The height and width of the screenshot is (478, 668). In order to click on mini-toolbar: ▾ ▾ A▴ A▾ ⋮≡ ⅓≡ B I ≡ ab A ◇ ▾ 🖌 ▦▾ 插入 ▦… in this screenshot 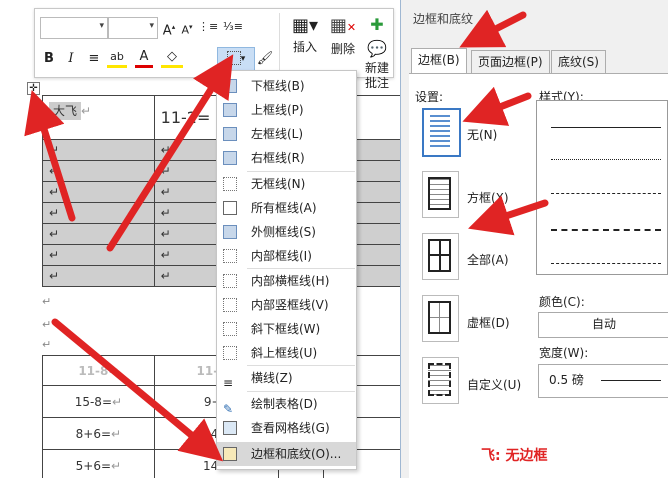, I will do `click(214, 49)`.